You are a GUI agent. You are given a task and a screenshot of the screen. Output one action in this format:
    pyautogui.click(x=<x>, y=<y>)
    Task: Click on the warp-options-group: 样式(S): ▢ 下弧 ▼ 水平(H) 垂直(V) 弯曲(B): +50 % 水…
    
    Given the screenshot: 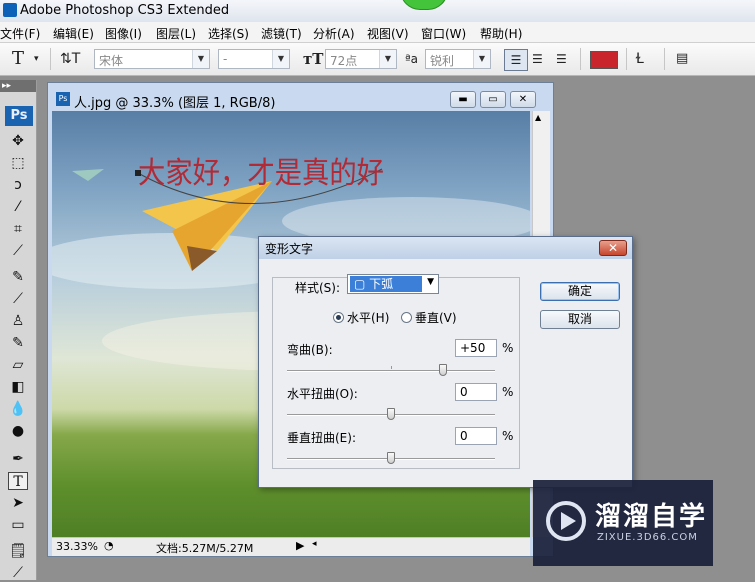 What is the action you would take?
    pyautogui.click(x=396, y=371)
    